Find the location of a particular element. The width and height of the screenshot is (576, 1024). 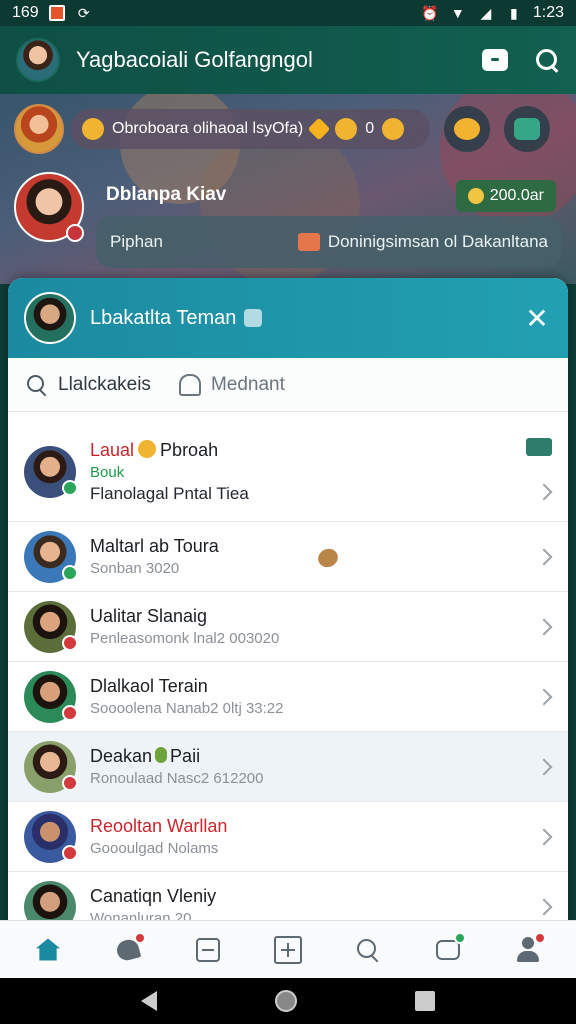

home-icon is located at coordinates (48, 949).